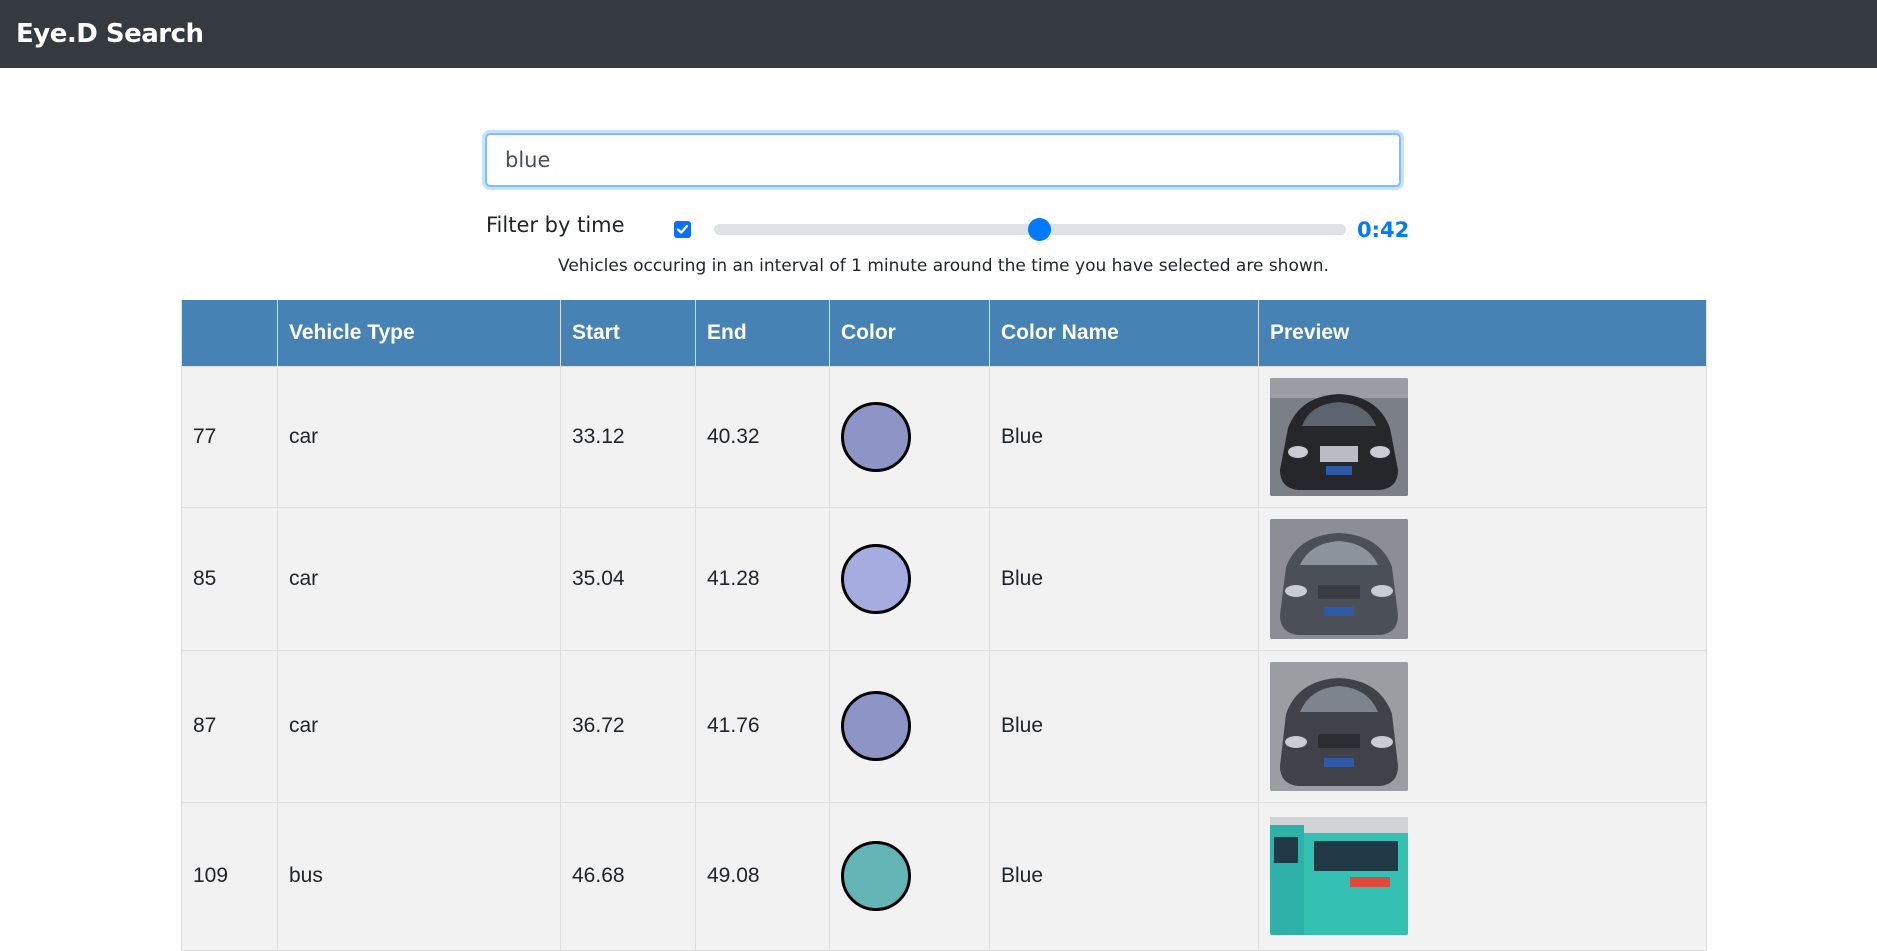 The height and width of the screenshot is (951, 1877). I want to click on filter-checkbox, so click(682, 229).